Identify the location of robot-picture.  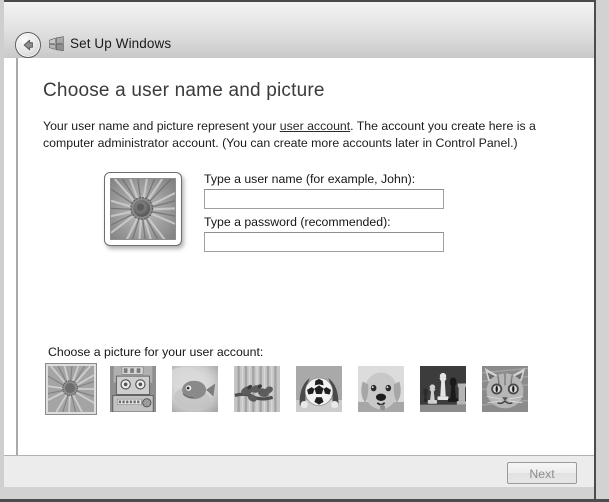
(133, 389).